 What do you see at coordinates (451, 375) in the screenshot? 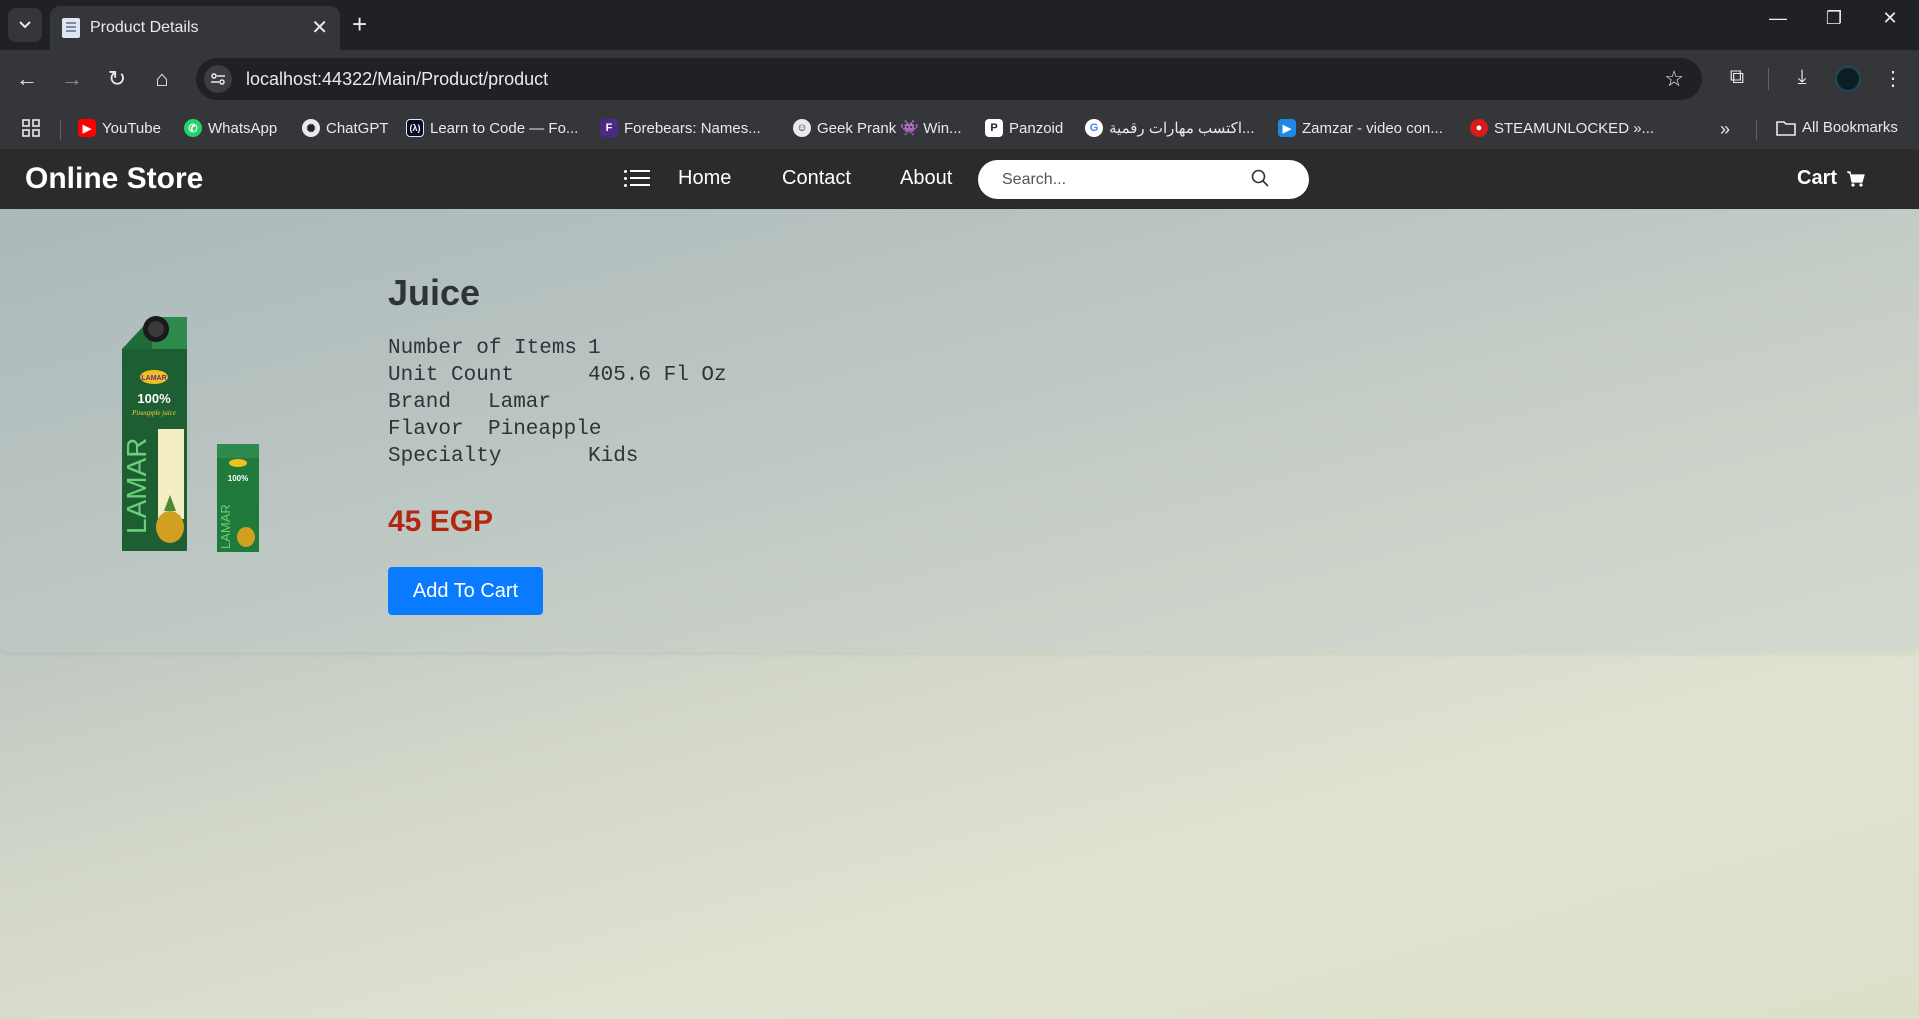
I see `spec-key: Unit Count` at bounding box center [451, 375].